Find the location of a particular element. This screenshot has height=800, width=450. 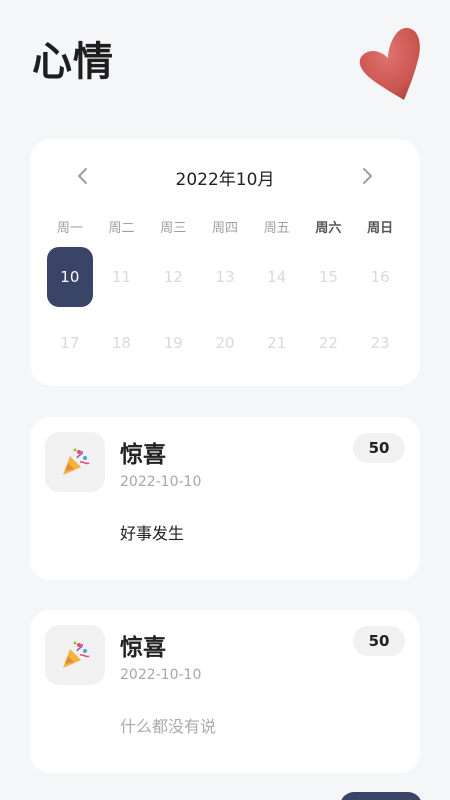

weekday-label: 周四 is located at coordinates (224, 228).